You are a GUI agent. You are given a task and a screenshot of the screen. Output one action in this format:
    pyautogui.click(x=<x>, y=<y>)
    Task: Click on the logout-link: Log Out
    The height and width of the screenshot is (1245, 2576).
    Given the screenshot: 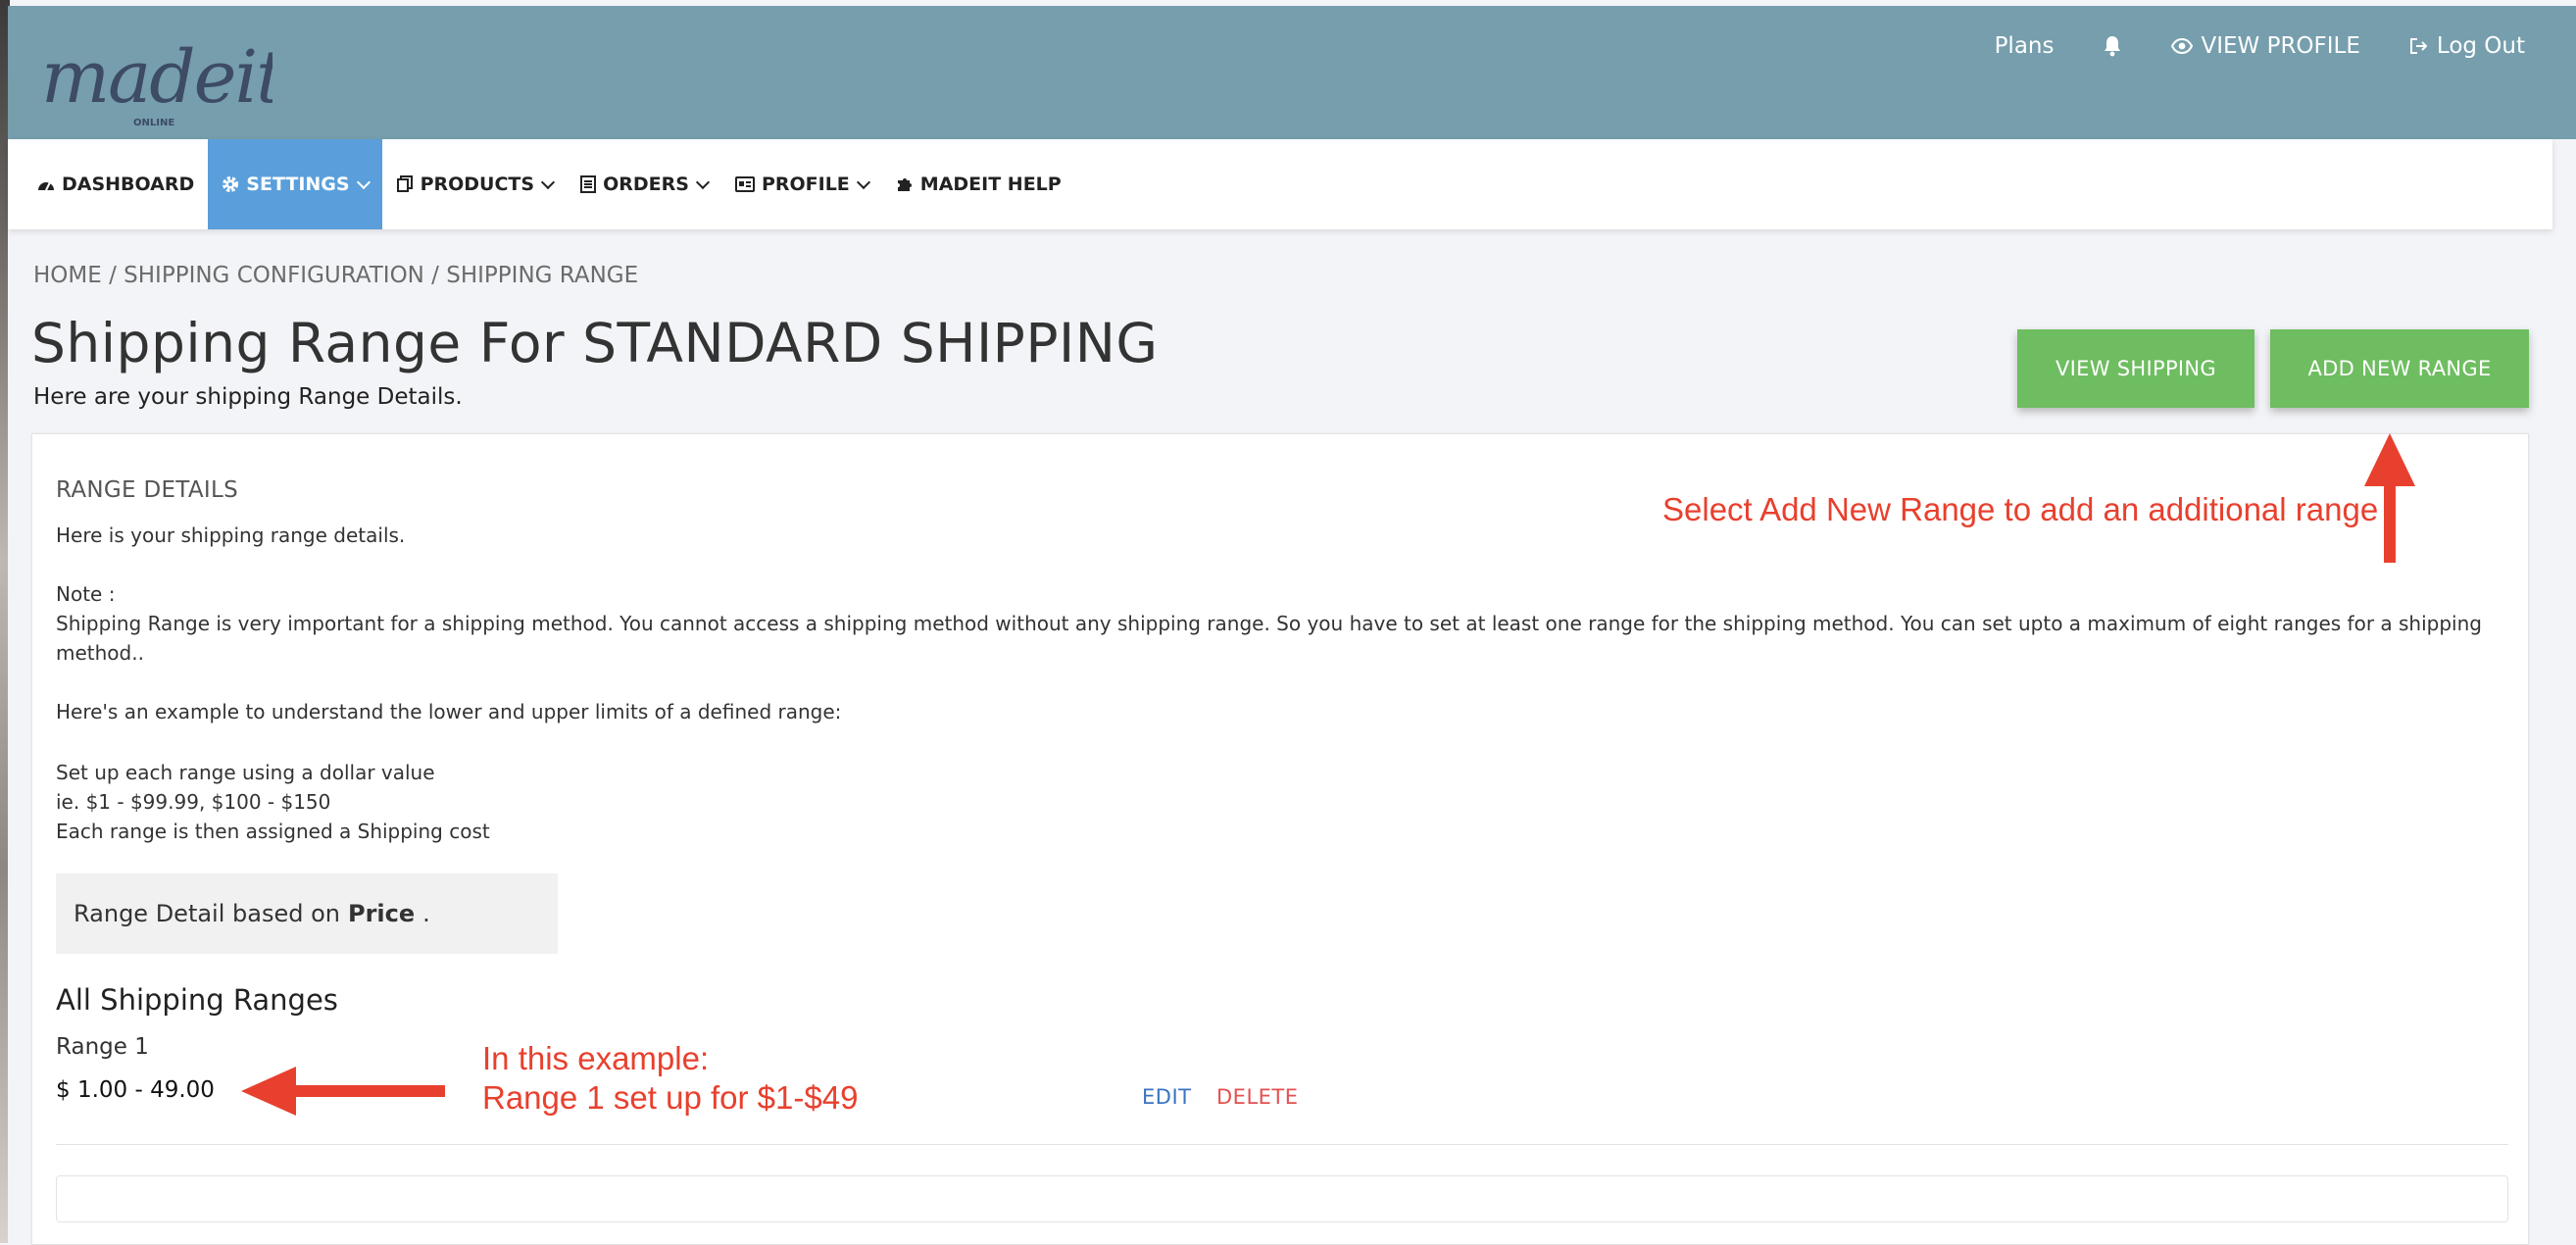 What is the action you would take?
    pyautogui.click(x=2467, y=46)
    